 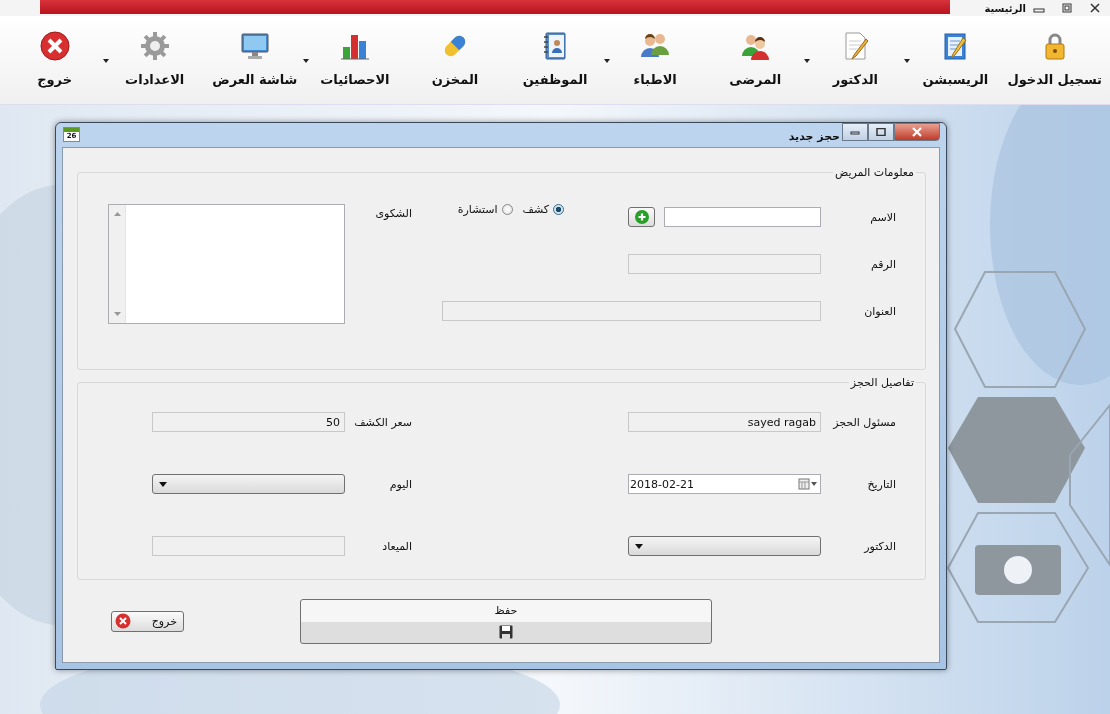 I want to click on field-label: الشكوى, so click(x=393, y=213).